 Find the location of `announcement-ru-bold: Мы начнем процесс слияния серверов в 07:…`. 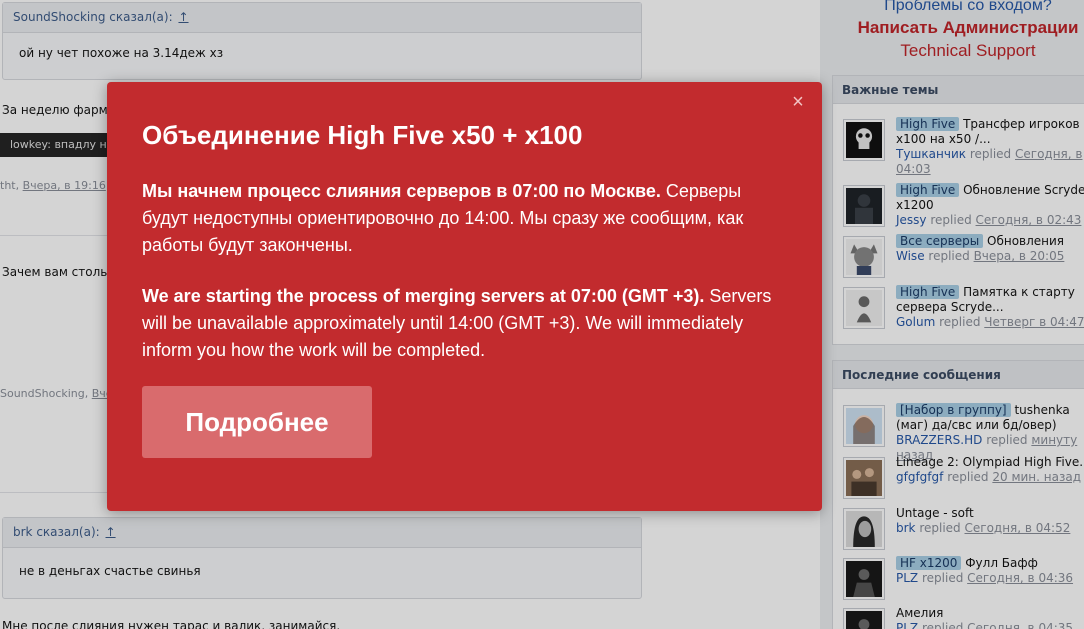

announcement-ru-bold: Мы начнем процесс слияния серверов в 07:… is located at coordinates (401, 191).